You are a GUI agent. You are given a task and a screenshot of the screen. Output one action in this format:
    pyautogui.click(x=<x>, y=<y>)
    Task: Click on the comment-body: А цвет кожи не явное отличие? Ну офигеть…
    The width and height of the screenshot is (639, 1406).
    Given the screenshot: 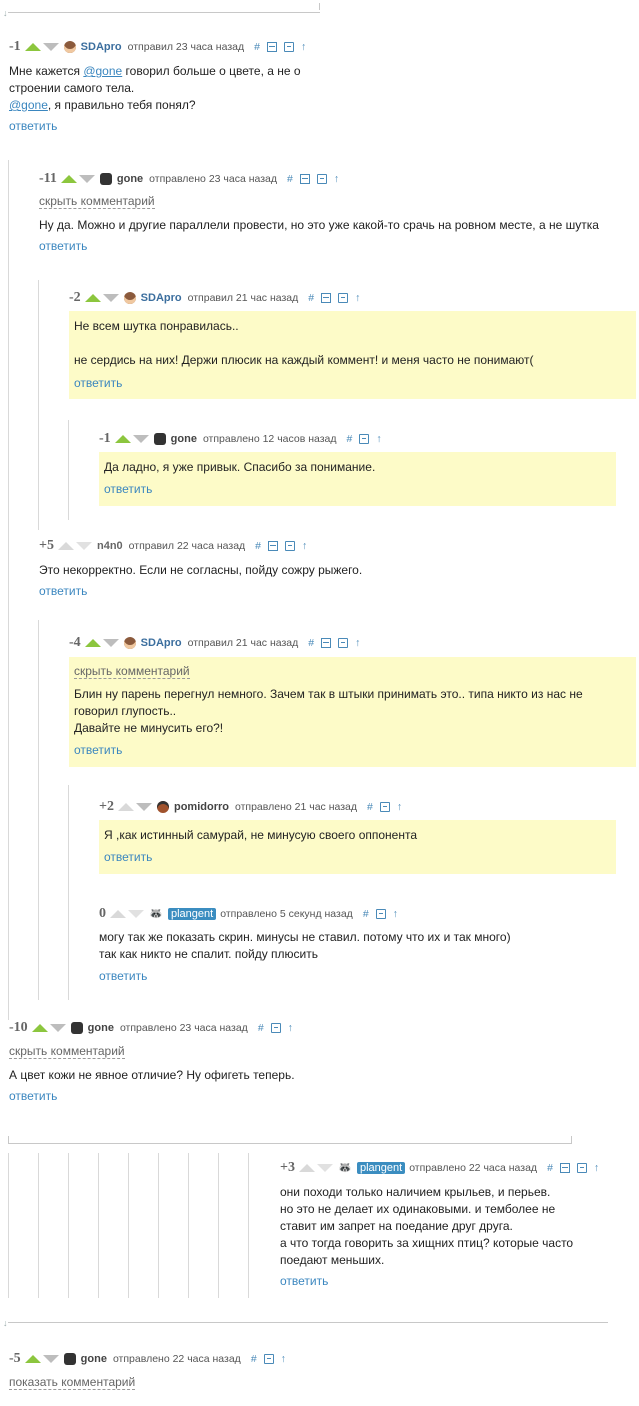 What is the action you would take?
    pyautogui.click(x=152, y=1075)
    